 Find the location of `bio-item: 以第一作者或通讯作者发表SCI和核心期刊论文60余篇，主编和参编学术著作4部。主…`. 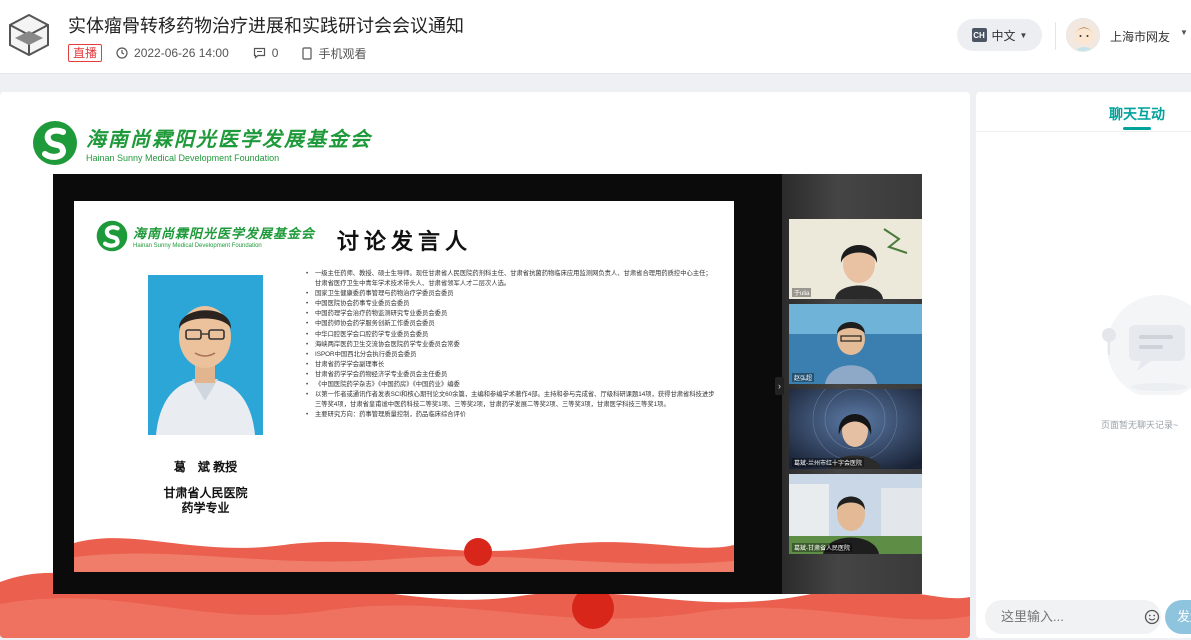

bio-item: 以第一作者或通讯作者发表SCI和核心期刊论文60余篇，主编和参编学术著作4部。主… is located at coordinates (511, 400).